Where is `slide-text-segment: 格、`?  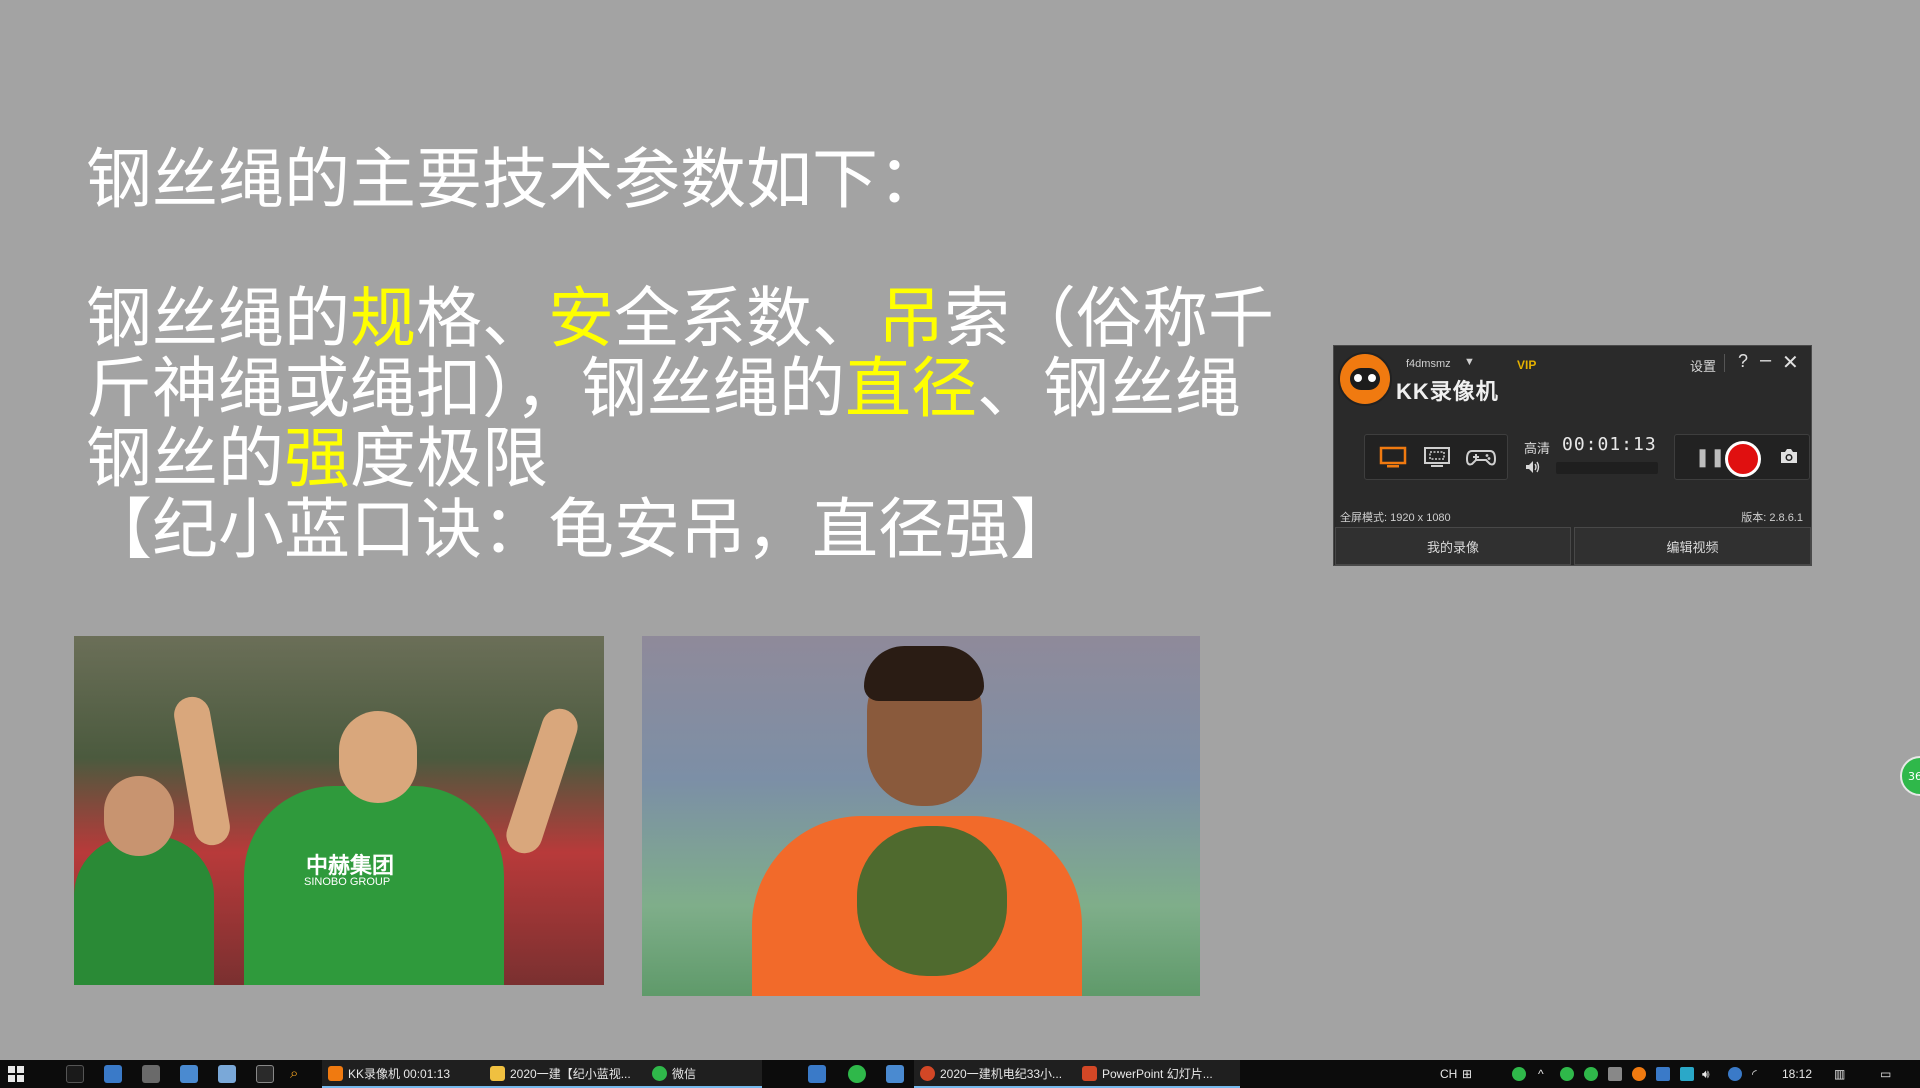
slide-text-segment: 格、 is located at coordinates (482, 318).